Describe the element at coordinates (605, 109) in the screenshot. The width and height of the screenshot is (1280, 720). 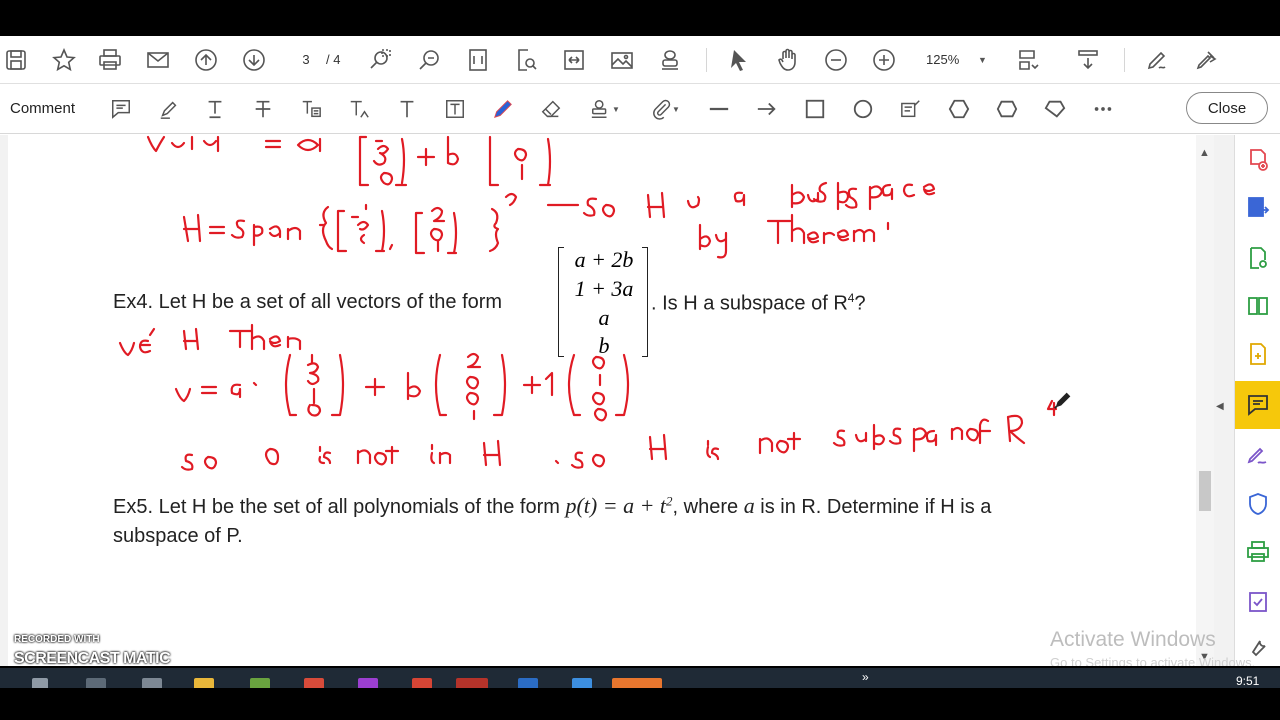
I see `stamp-tool-icon: ▼` at that location.